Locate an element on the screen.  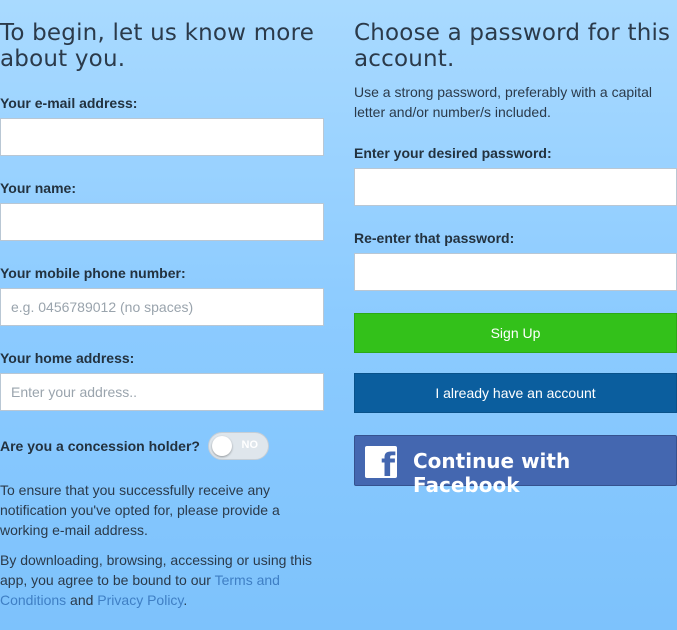
sign-up-button: Sign Up is located at coordinates (515, 333).